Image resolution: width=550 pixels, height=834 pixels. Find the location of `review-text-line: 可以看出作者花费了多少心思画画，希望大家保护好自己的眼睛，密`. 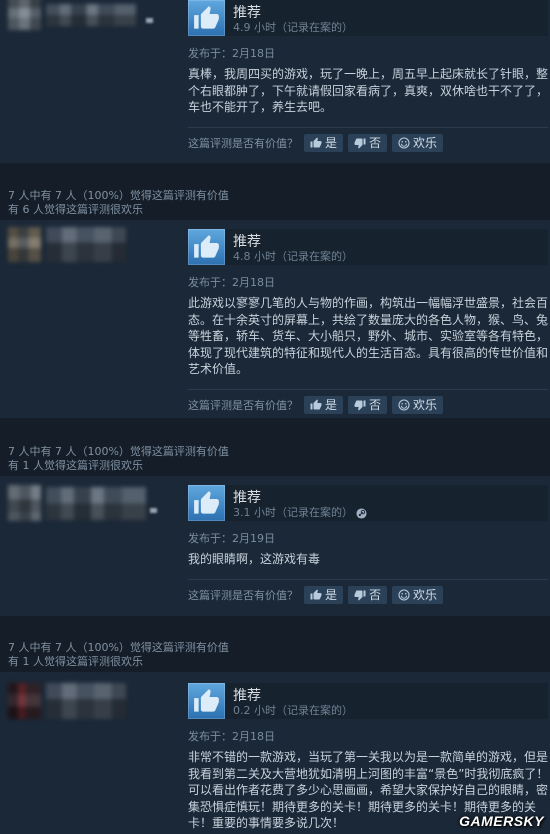

review-text-line: 可以看出作者花费了多少心思画画，希望大家保护好自己的眼睛，密 is located at coordinates (368, 790).